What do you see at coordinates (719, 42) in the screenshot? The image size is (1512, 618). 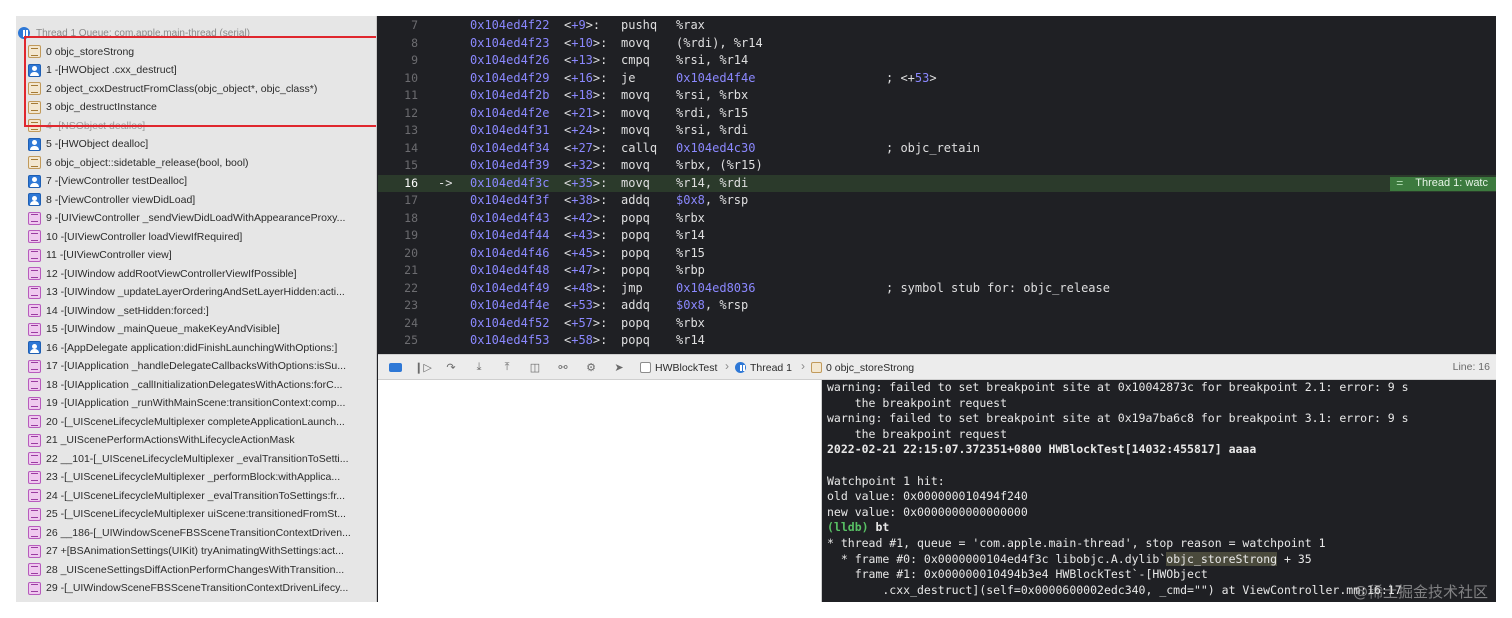 I see `instruction-operands: (%rdi), %r14` at bounding box center [719, 42].